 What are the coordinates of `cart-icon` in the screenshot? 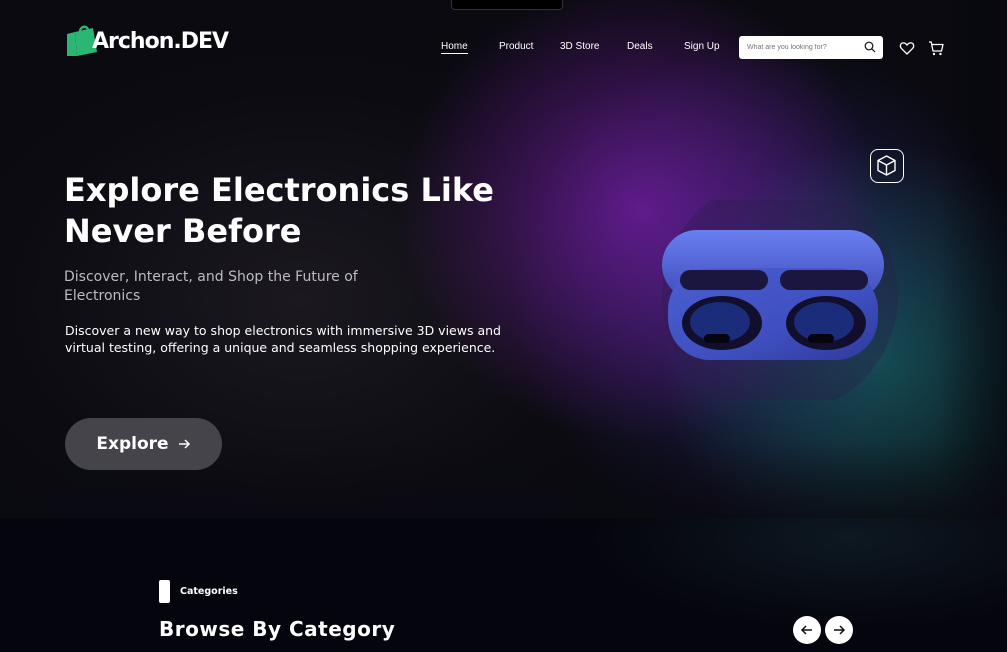 It's located at (936, 48).